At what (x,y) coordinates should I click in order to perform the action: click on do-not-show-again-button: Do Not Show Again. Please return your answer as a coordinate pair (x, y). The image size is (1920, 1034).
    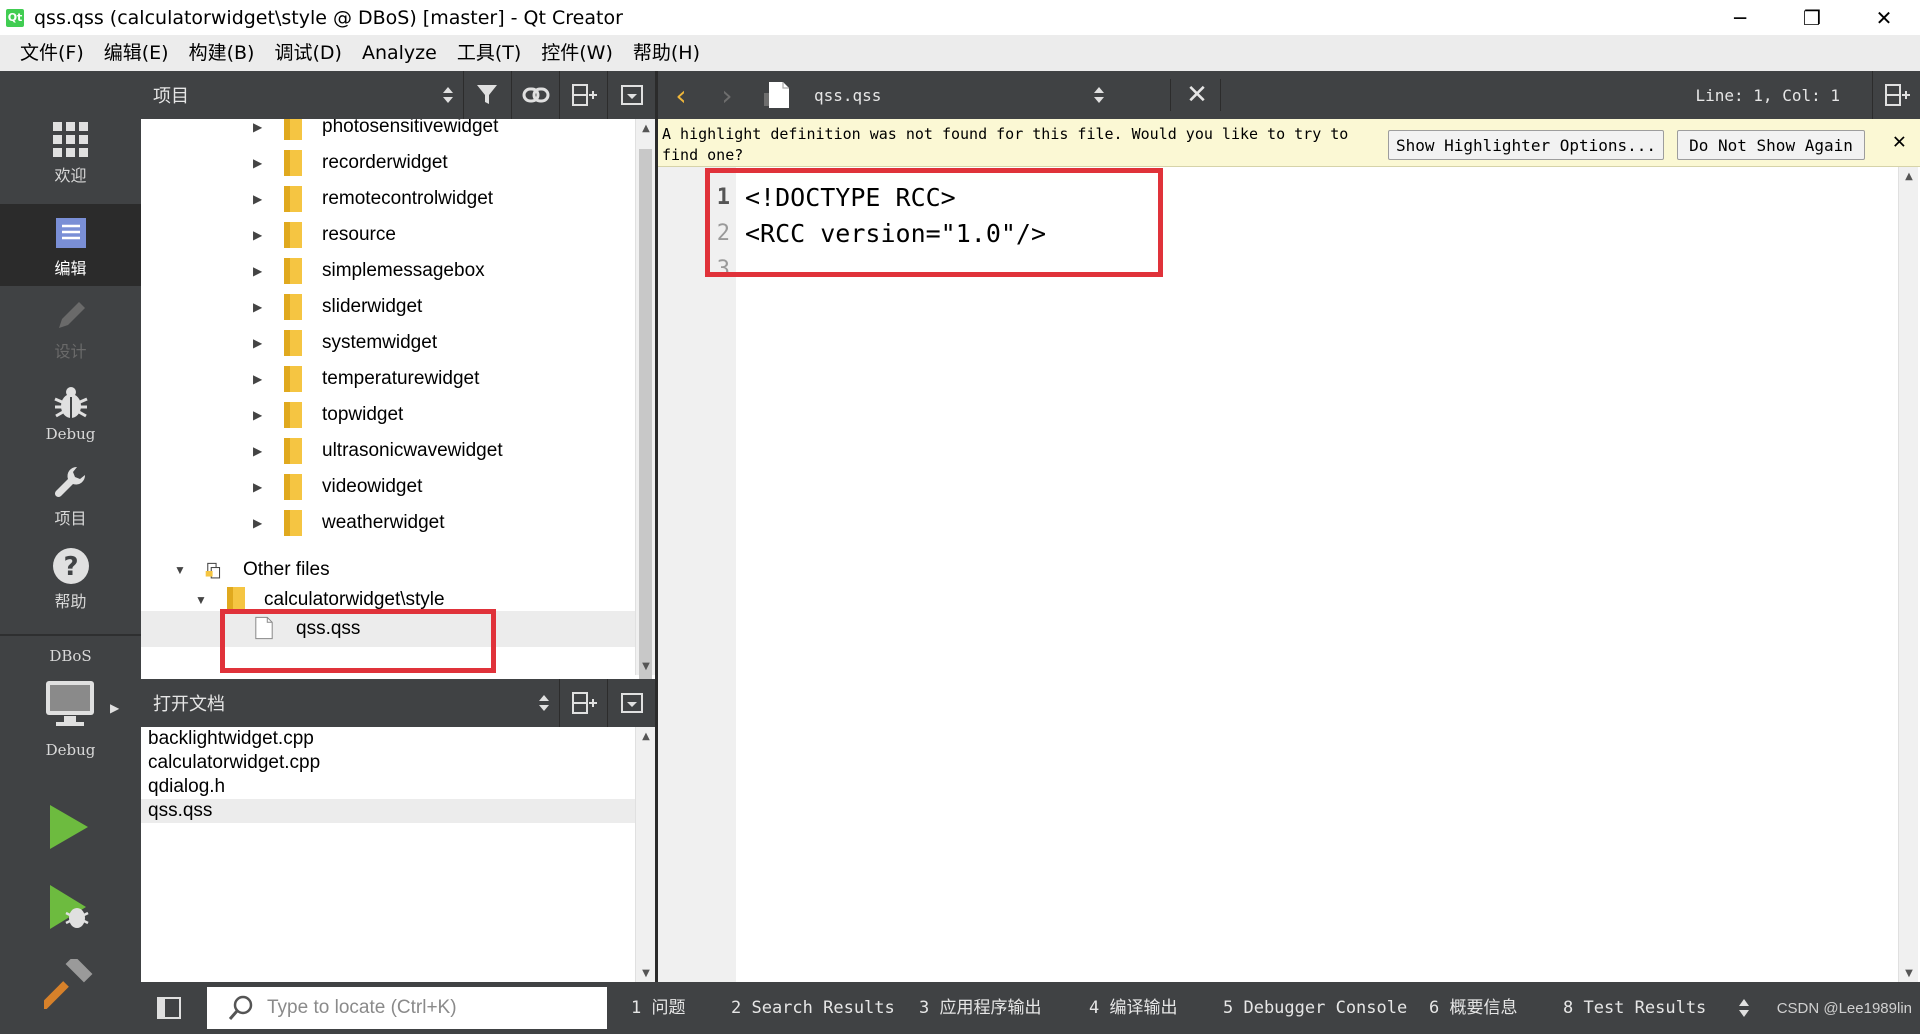
    Looking at the image, I should click on (1771, 145).